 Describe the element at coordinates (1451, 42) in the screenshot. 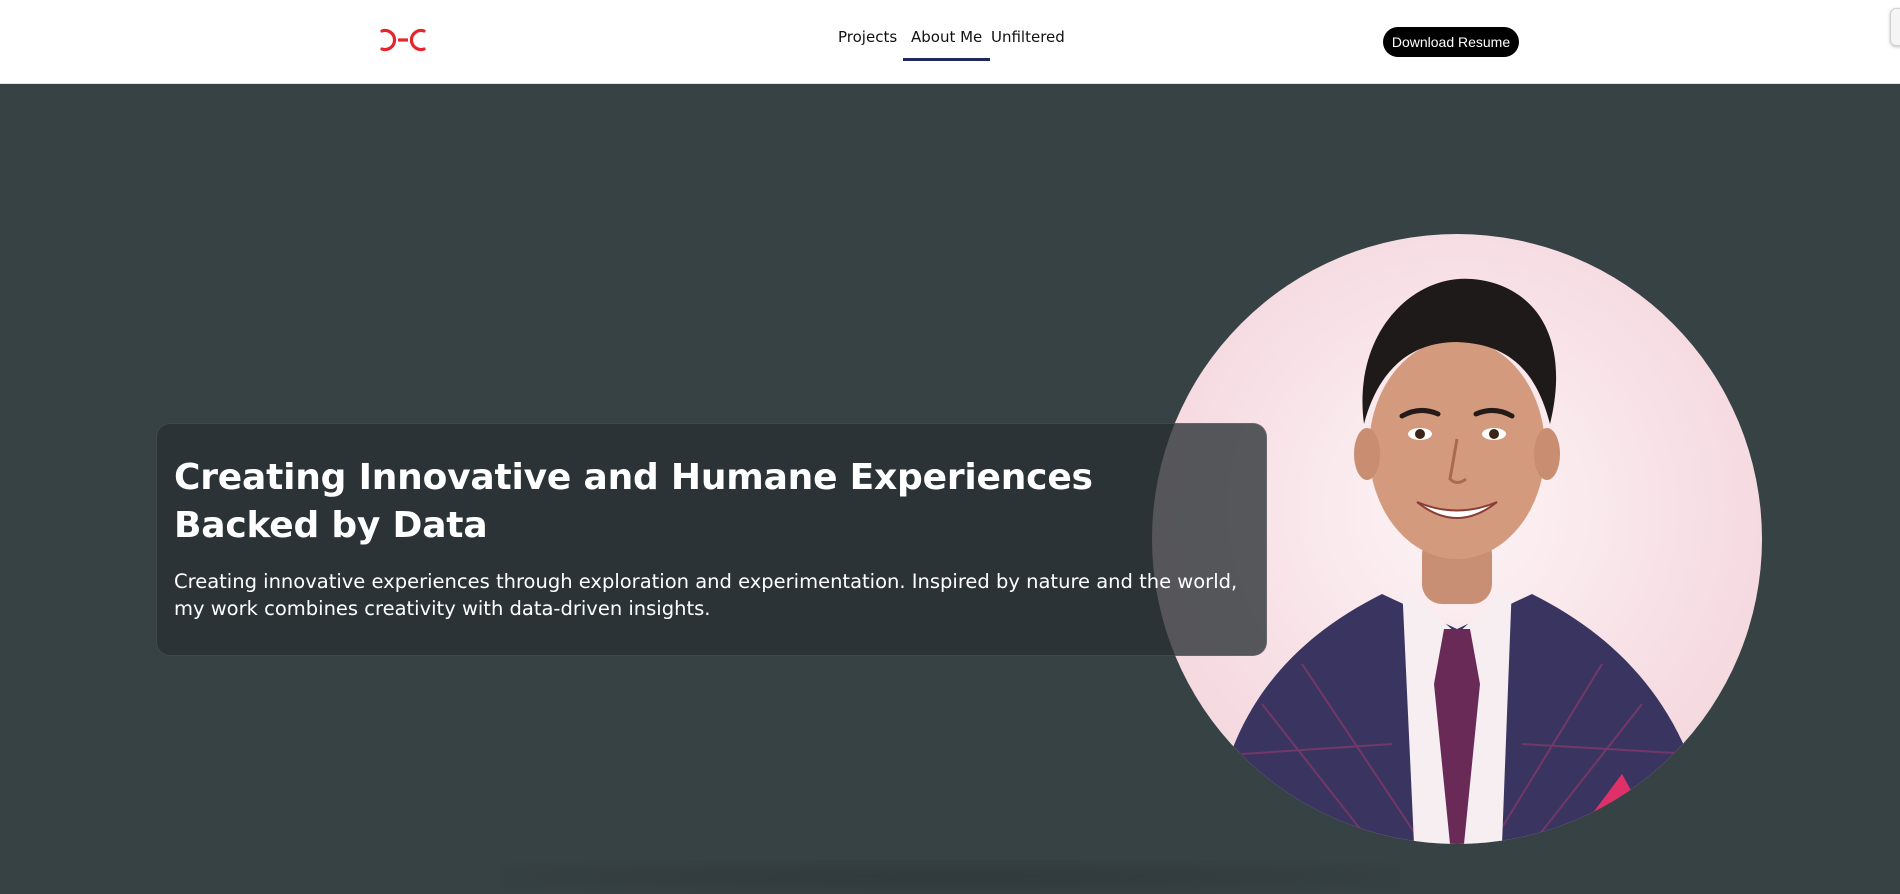

I see `download-resume-button: Download Resume` at that location.